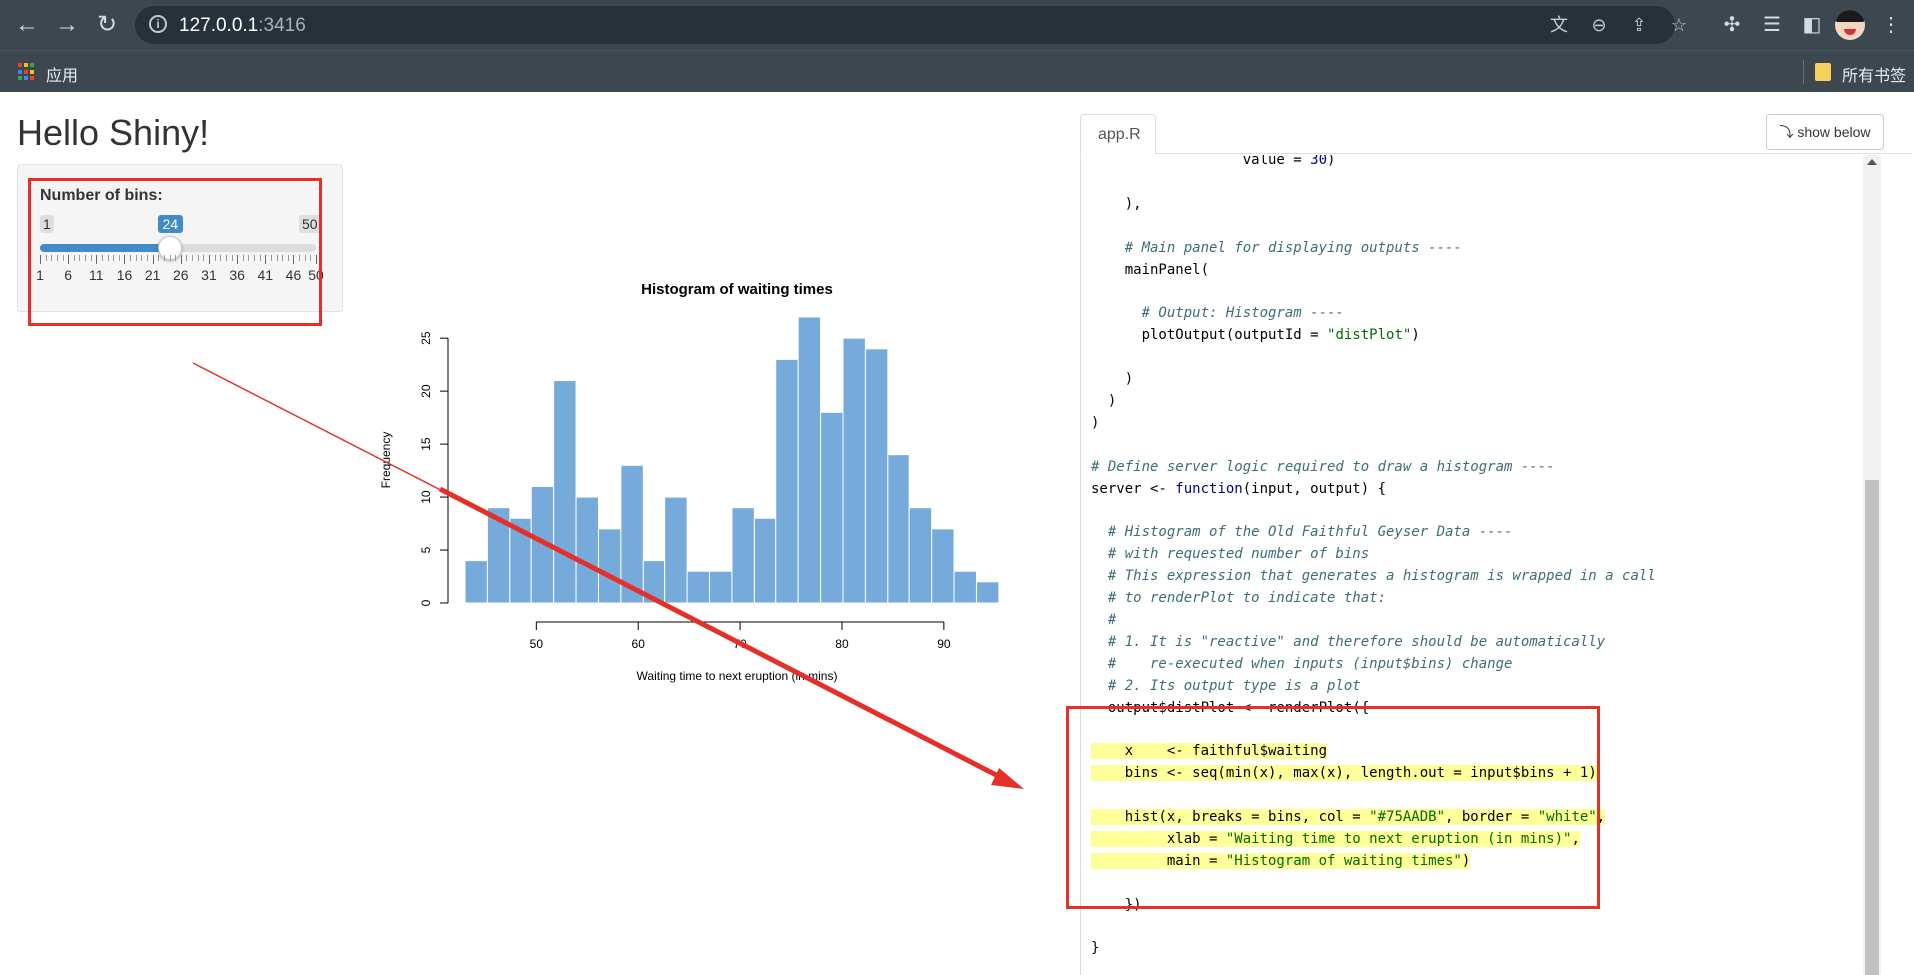 This screenshot has width=1914, height=975. I want to click on bookmark-star-icon: ☆, so click(1679, 25).